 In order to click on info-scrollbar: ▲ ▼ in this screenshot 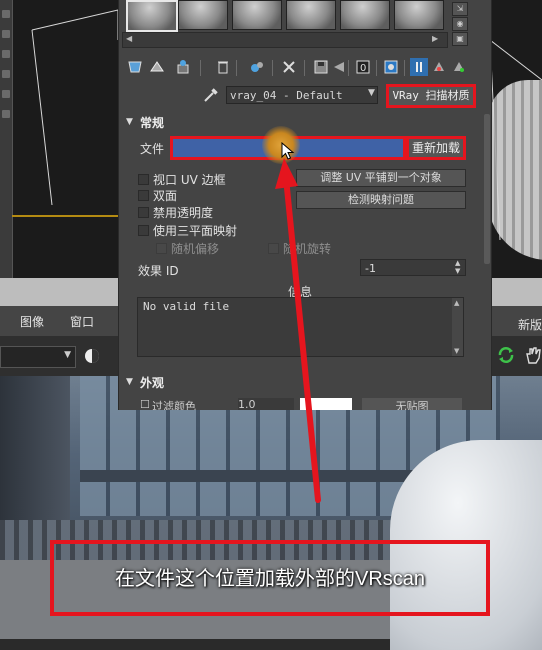, I will do `click(457, 327)`.